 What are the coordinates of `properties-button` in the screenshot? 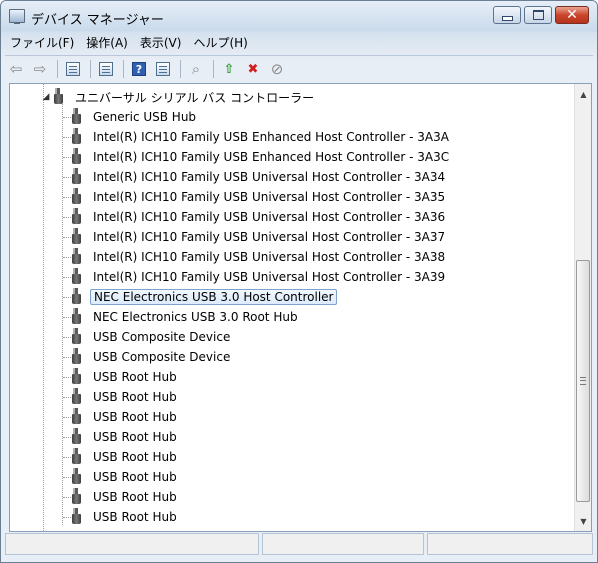 It's located at (106, 69).